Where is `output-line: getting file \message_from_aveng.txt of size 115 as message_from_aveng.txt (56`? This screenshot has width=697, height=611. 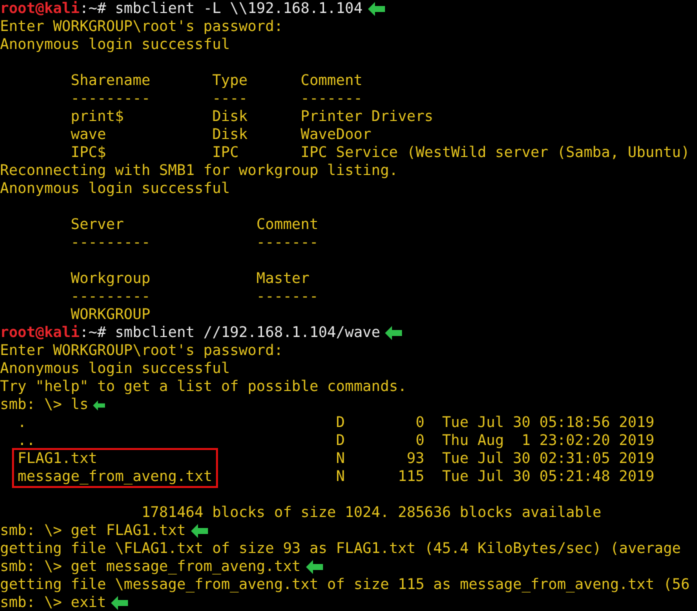
output-line: getting file \message_from_aveng.txt of size 115 as message_from_aveng.txt (56 is located at coordinates (345, 585).